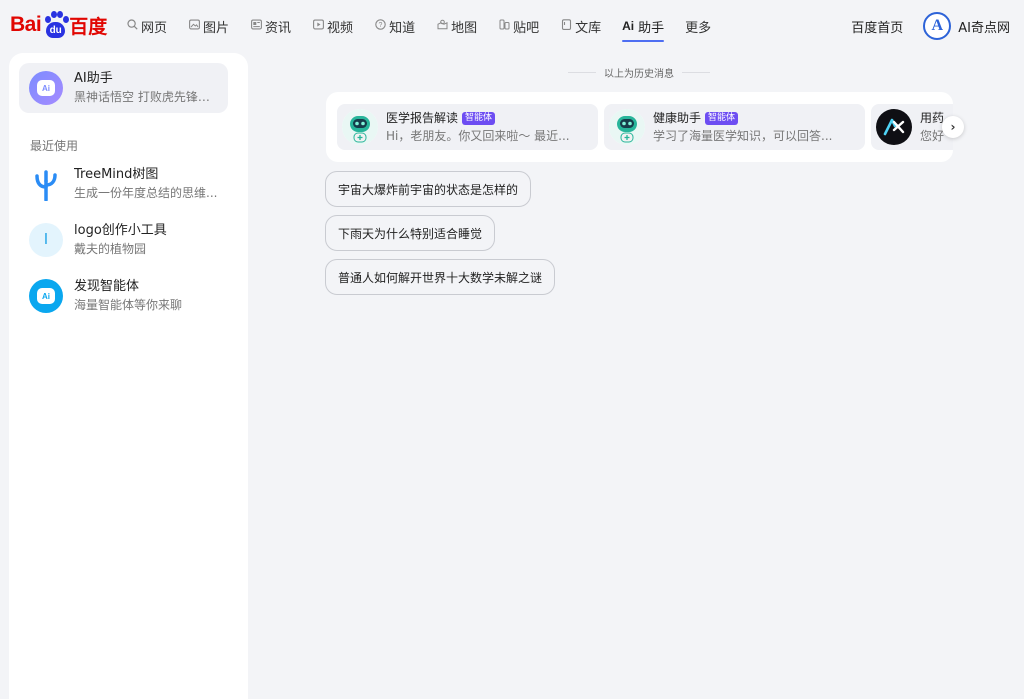  What do you see at coordinates (128, 305) in the screenshot?
I see `sidebar-item-subtitle: 海量智能体等你来聊` at bounding box center [128, 305].